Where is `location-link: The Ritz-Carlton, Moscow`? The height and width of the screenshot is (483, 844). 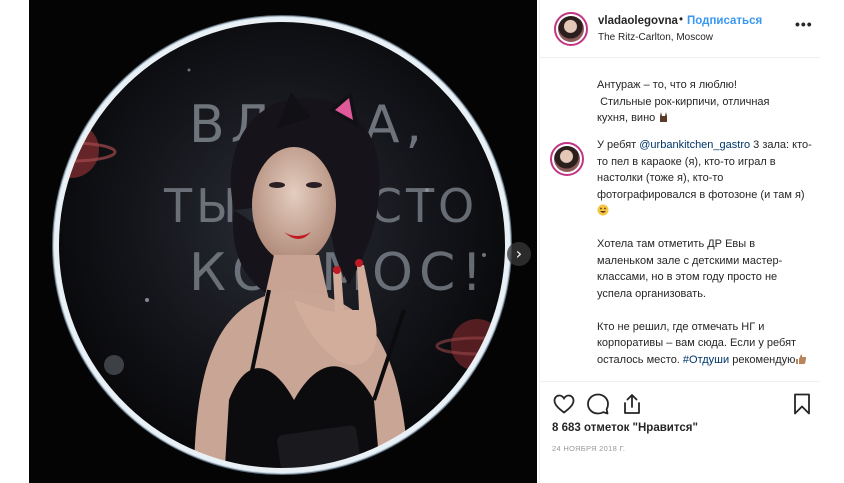
location-link: The Ritz-Carlton, Moscow is located at coordinates (655, 37).